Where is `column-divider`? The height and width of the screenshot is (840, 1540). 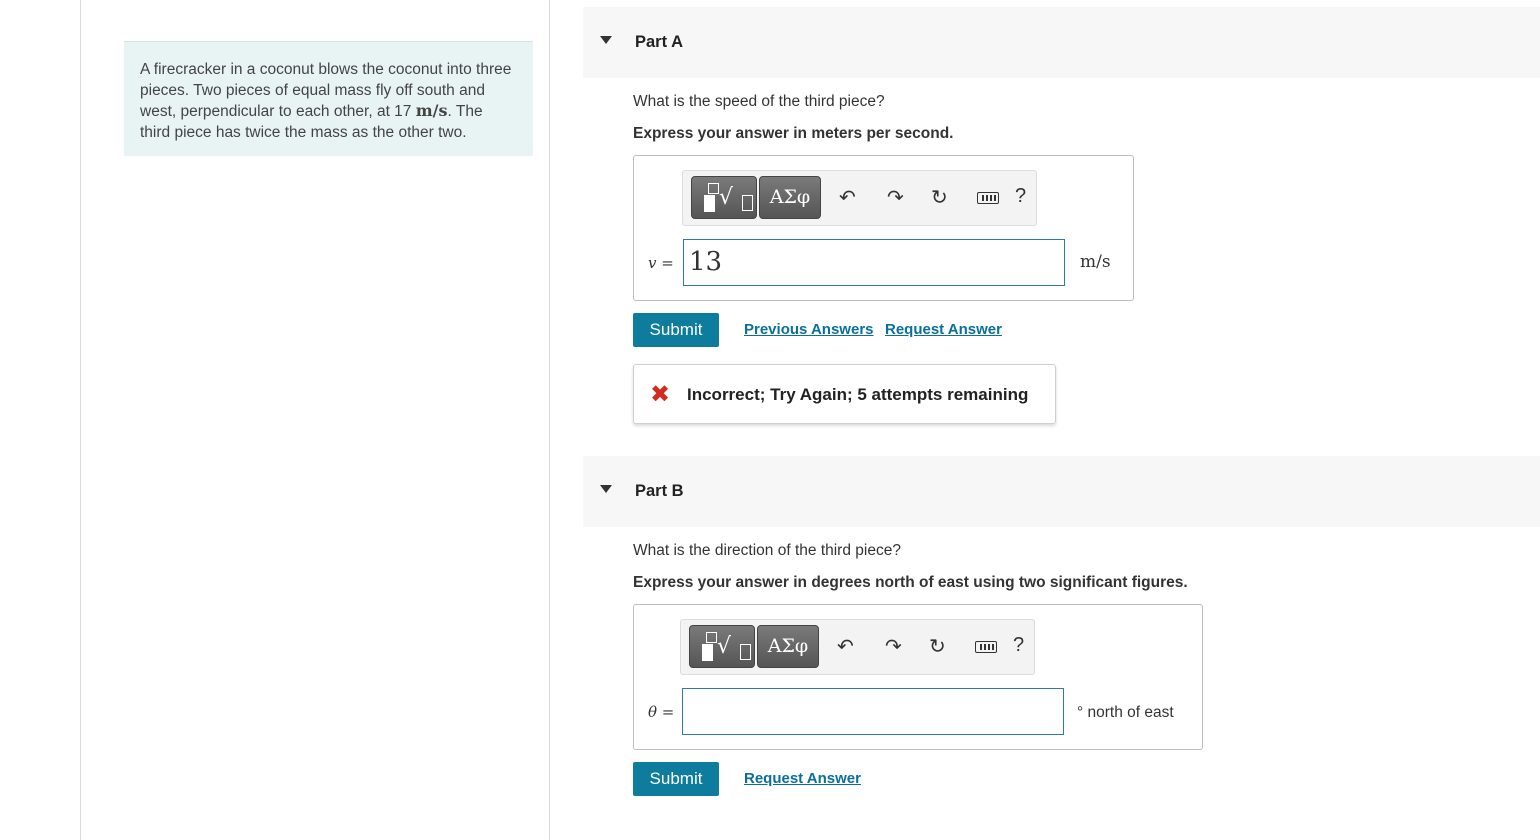 column-divider is located at coordinates (549, 420).